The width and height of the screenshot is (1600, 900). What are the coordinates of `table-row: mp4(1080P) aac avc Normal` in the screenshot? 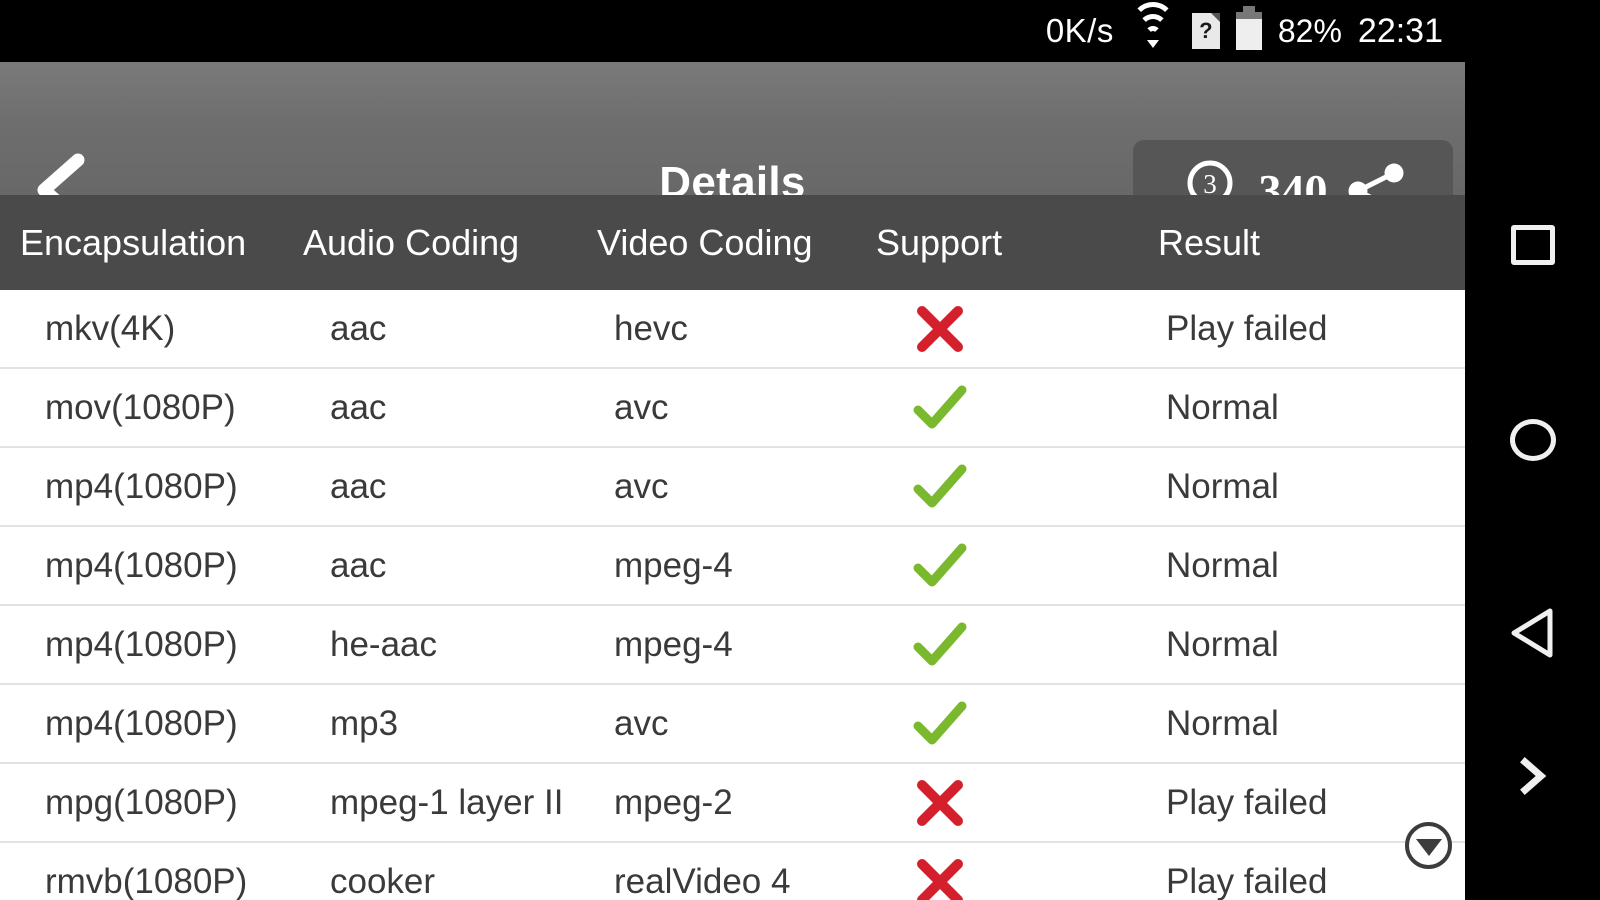 It's located at (732, 487).